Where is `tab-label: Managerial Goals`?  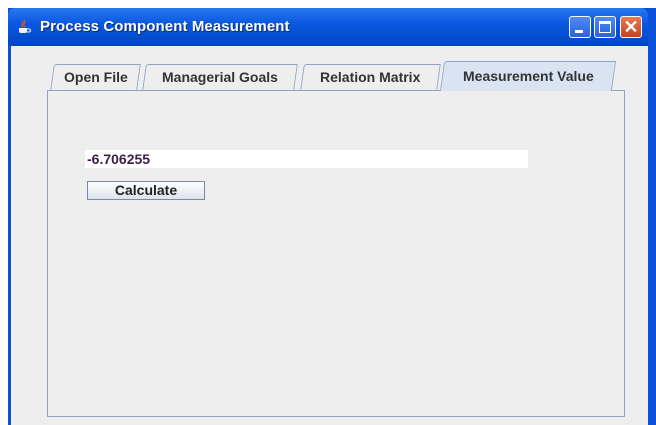
tab-label: Managerial Goals is located at coordinates (220, 77).